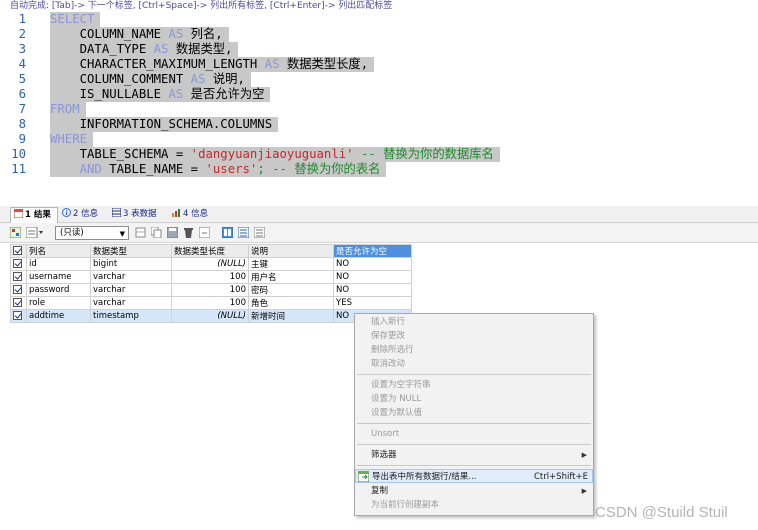 This screenshot has width=758, height=530. What do you see at coordinates (291, 316) in the screenshot?
I see `table-cell: 新增时间` at bounding box center [291, 316].